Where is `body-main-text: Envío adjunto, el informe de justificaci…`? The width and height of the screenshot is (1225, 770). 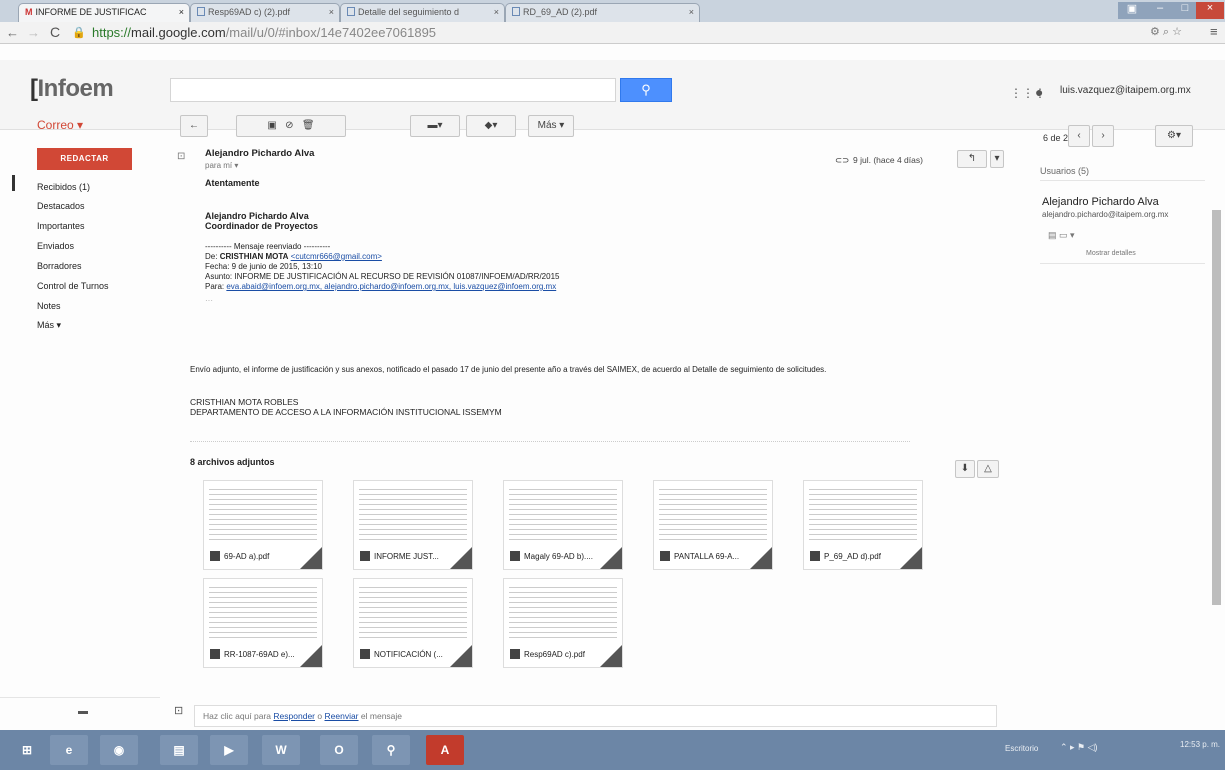 body-main-text: Envío adjunto, el informe de justificaci… is located at coordinates (508, 369).